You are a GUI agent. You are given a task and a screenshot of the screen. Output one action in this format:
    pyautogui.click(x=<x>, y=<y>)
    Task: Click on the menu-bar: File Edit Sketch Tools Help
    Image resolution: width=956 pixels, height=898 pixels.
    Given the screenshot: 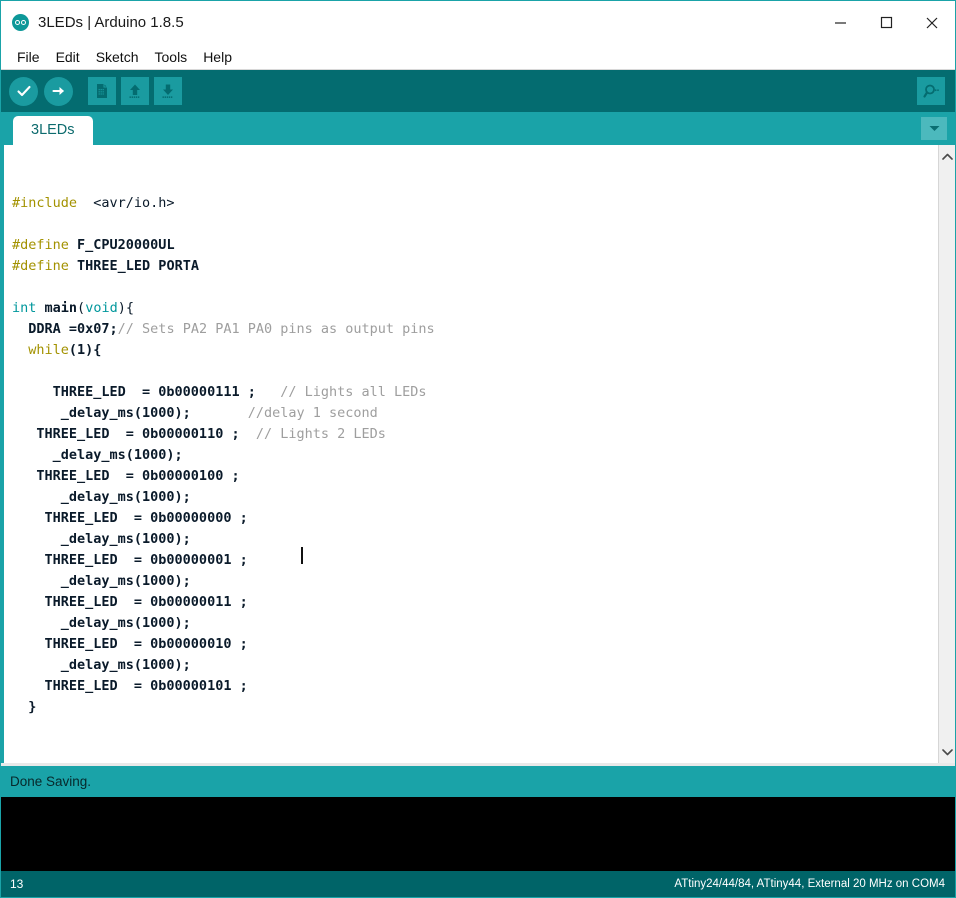 What is the action you would take?
    pyautogui.click(x=478, y=57)
    